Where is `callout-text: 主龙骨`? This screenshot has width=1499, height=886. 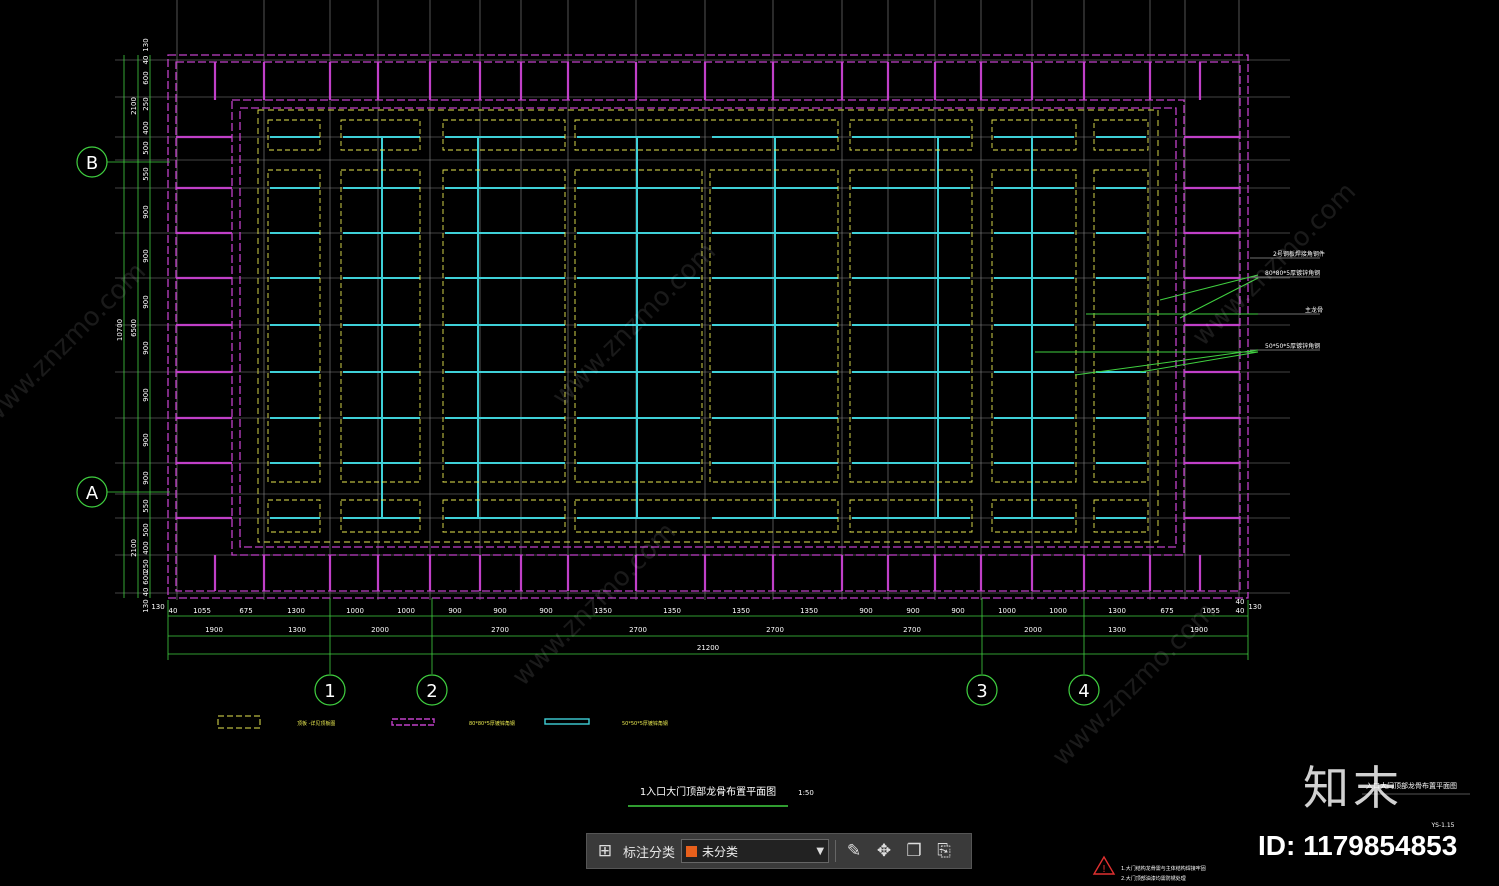 callout-text: 主龙骨 is located at coordinates (1314, 310).